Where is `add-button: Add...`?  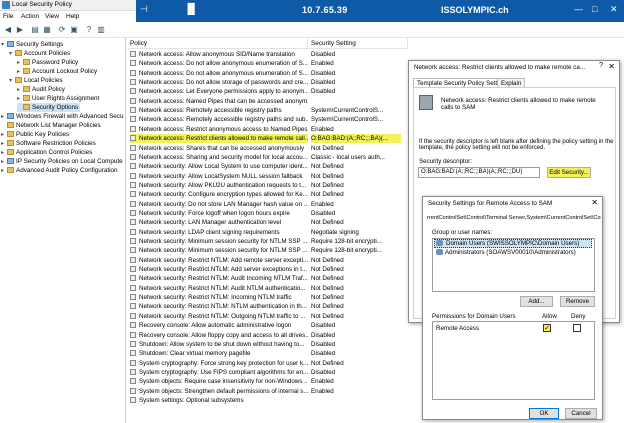
add-button: Add... is located at coordinates (536, 301).